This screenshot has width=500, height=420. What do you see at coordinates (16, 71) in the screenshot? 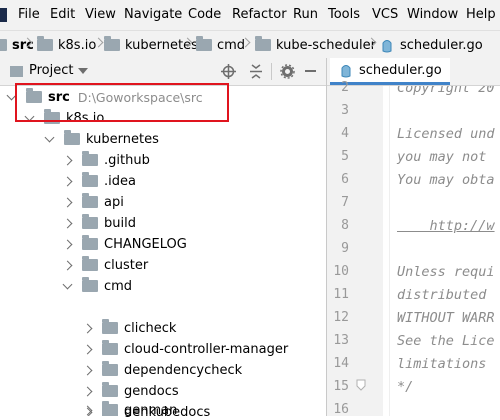
I see `project-icon` at bounding box center [16, 71].